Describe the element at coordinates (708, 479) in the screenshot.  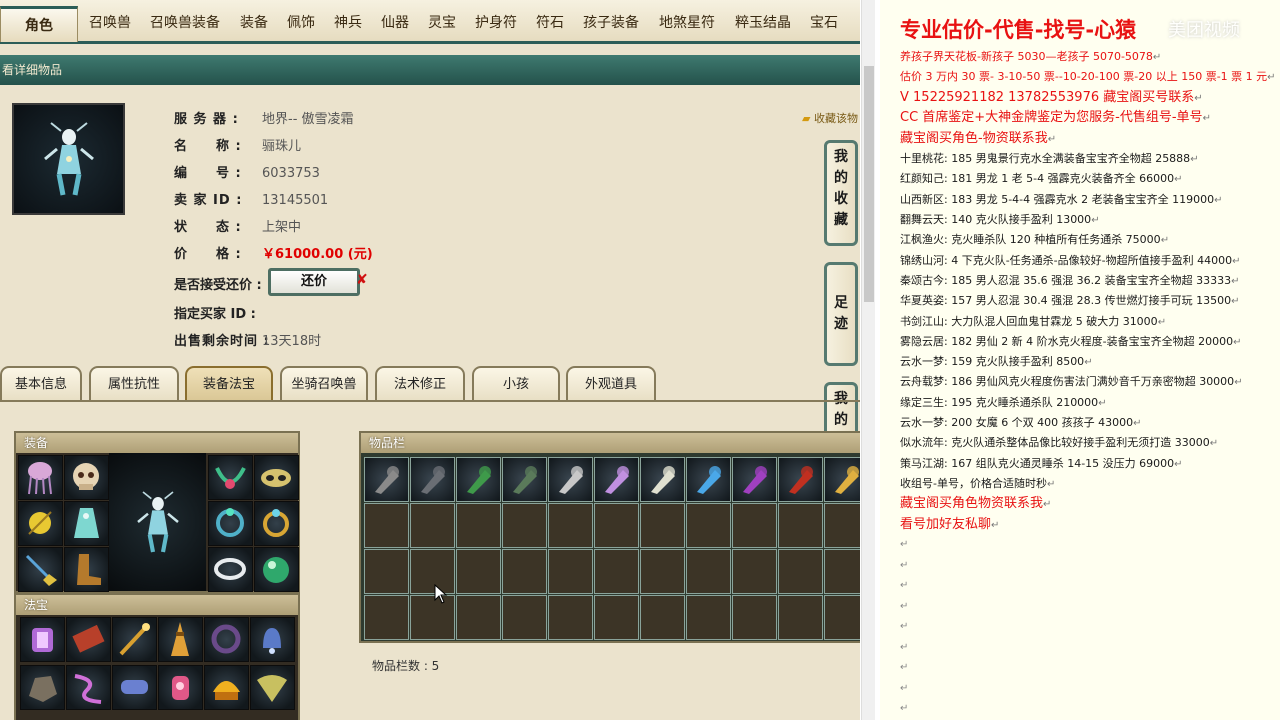
I see `crystal-icon` at that location.